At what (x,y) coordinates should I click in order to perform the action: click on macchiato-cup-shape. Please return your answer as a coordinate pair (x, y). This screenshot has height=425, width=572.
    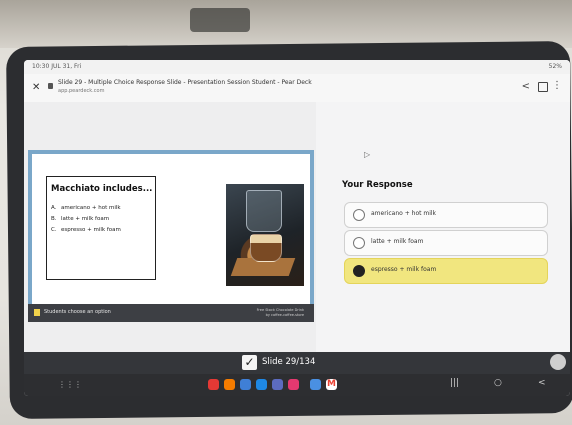
    Looking at the image, I should click on (266, 248).